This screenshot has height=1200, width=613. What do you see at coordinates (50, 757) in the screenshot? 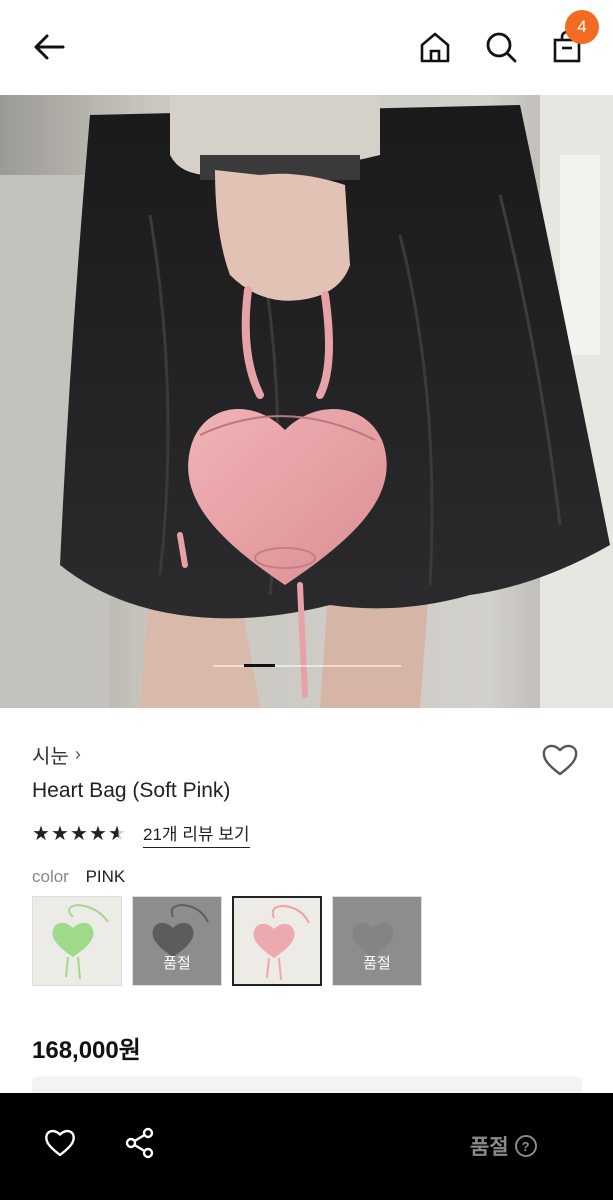
I see `brand-name: 시눈` at bounding box center [50, 757].